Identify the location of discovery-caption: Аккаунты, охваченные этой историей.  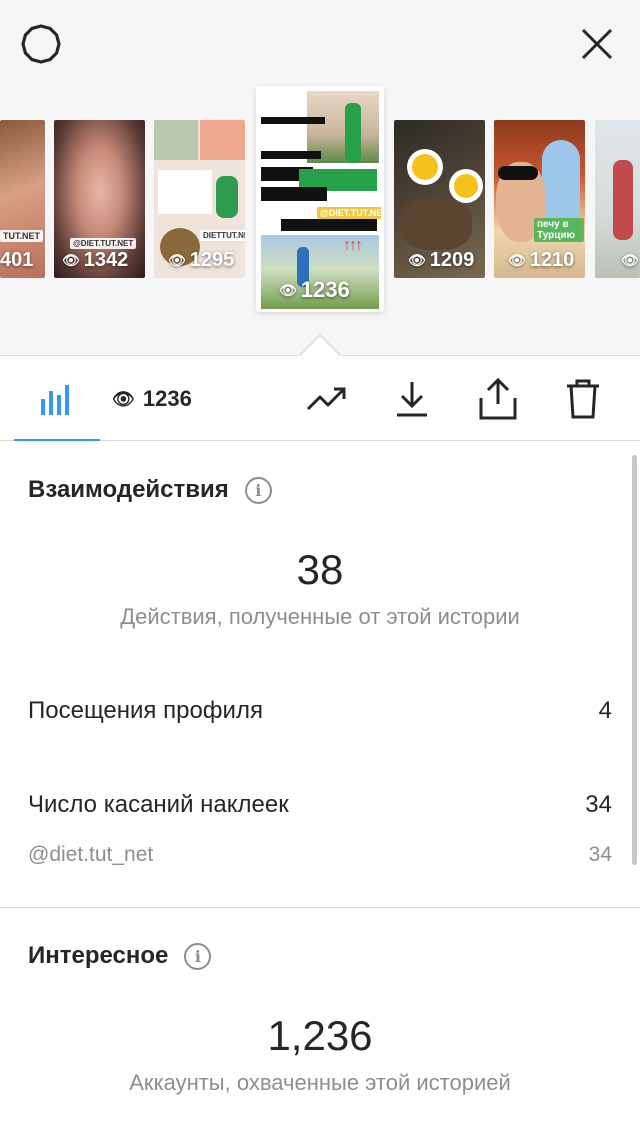
(320, 1082).